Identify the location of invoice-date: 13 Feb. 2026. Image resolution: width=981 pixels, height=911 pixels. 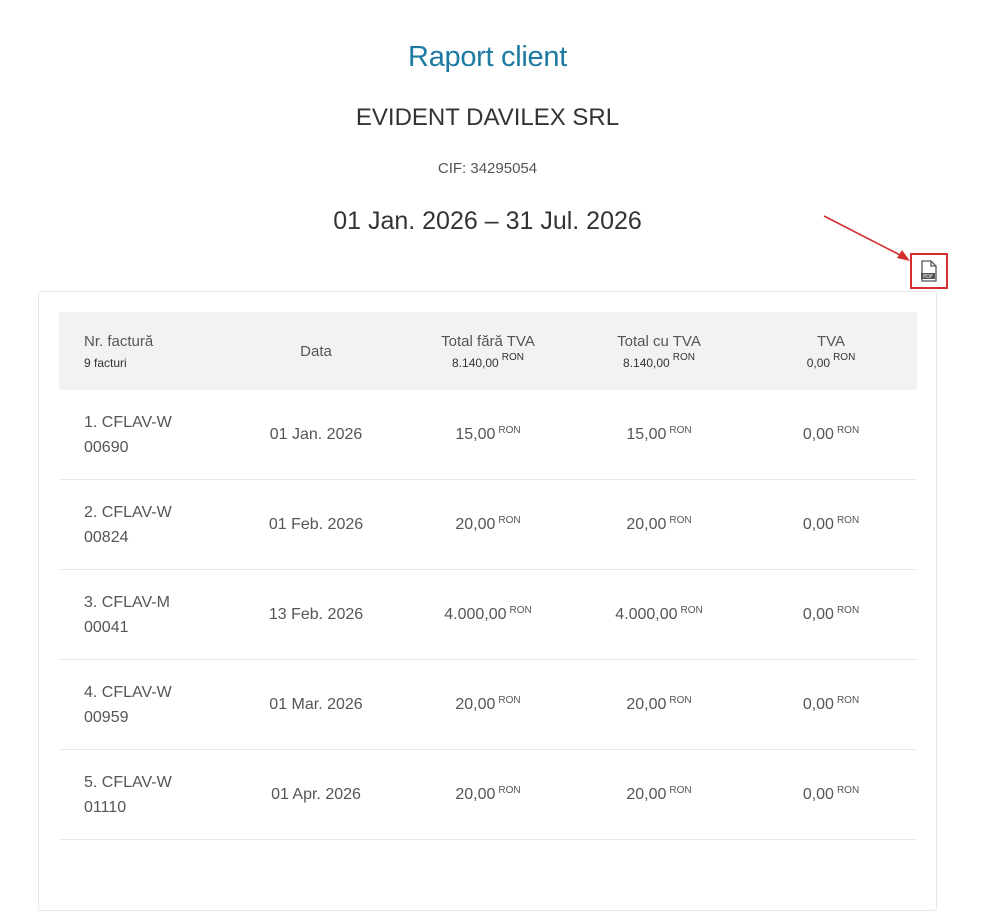
(316, 614).